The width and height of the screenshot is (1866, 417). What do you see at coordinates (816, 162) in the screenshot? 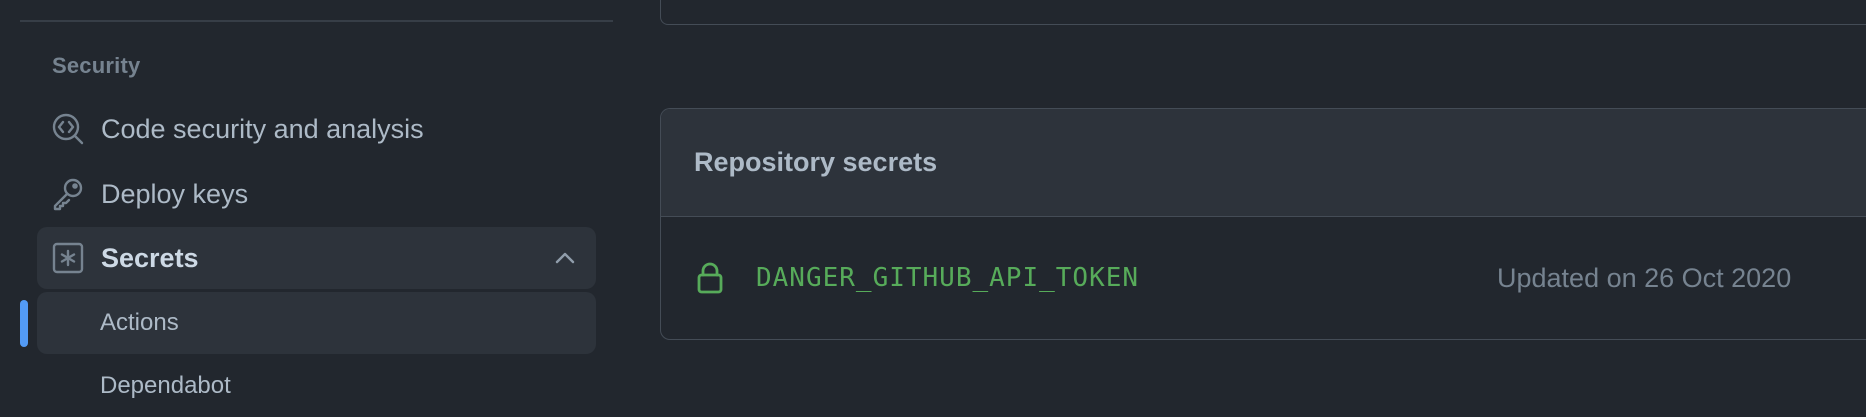
I see `repository-secrets-title: Repository secrets` at bounding box center [816, 162].